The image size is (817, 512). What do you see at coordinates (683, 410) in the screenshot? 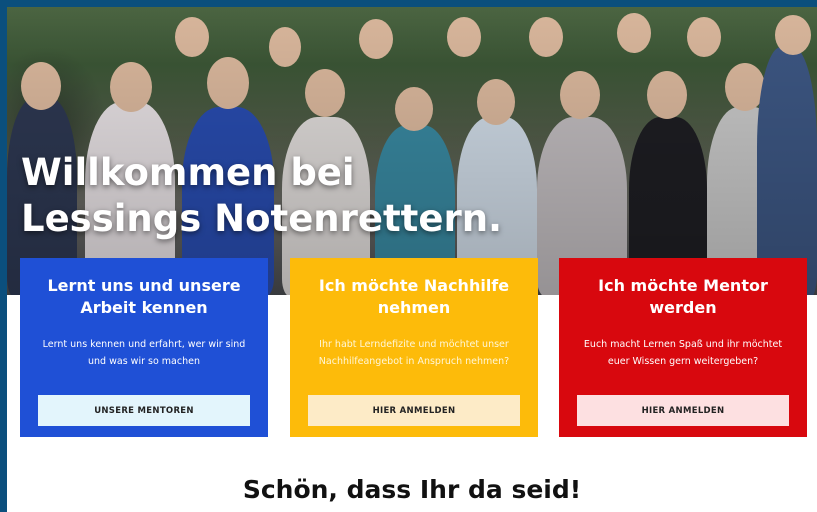
I see `register-mentor-button: HIER ANMELDEN` at bounding box center [683, 410].